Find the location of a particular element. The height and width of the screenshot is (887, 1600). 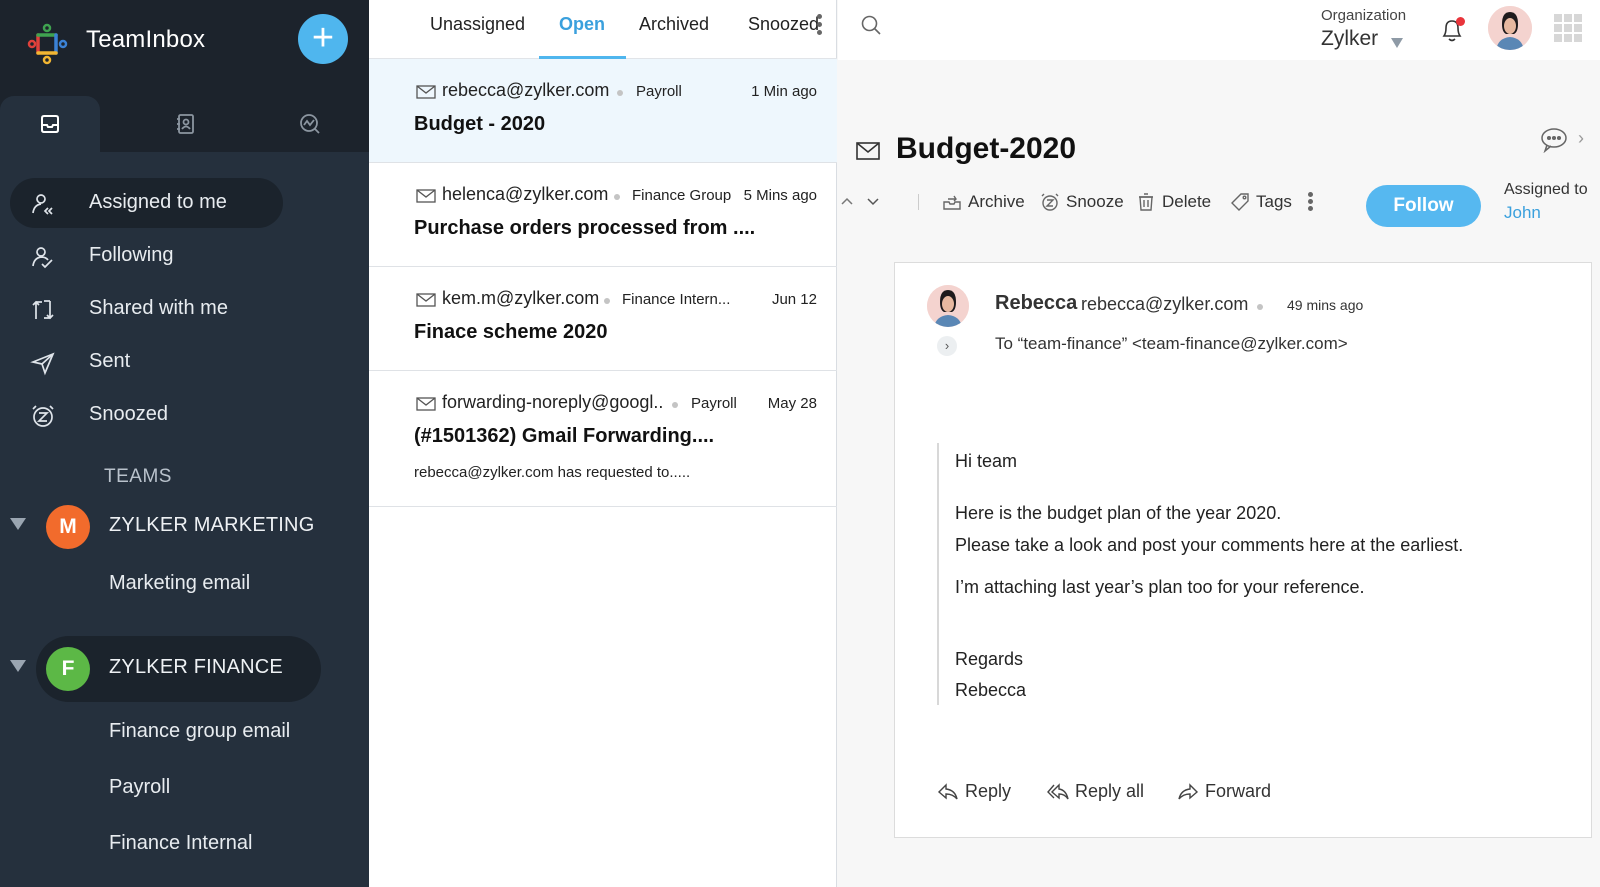

app-switcher-grid-icon is located at coordinates (1568, 28).